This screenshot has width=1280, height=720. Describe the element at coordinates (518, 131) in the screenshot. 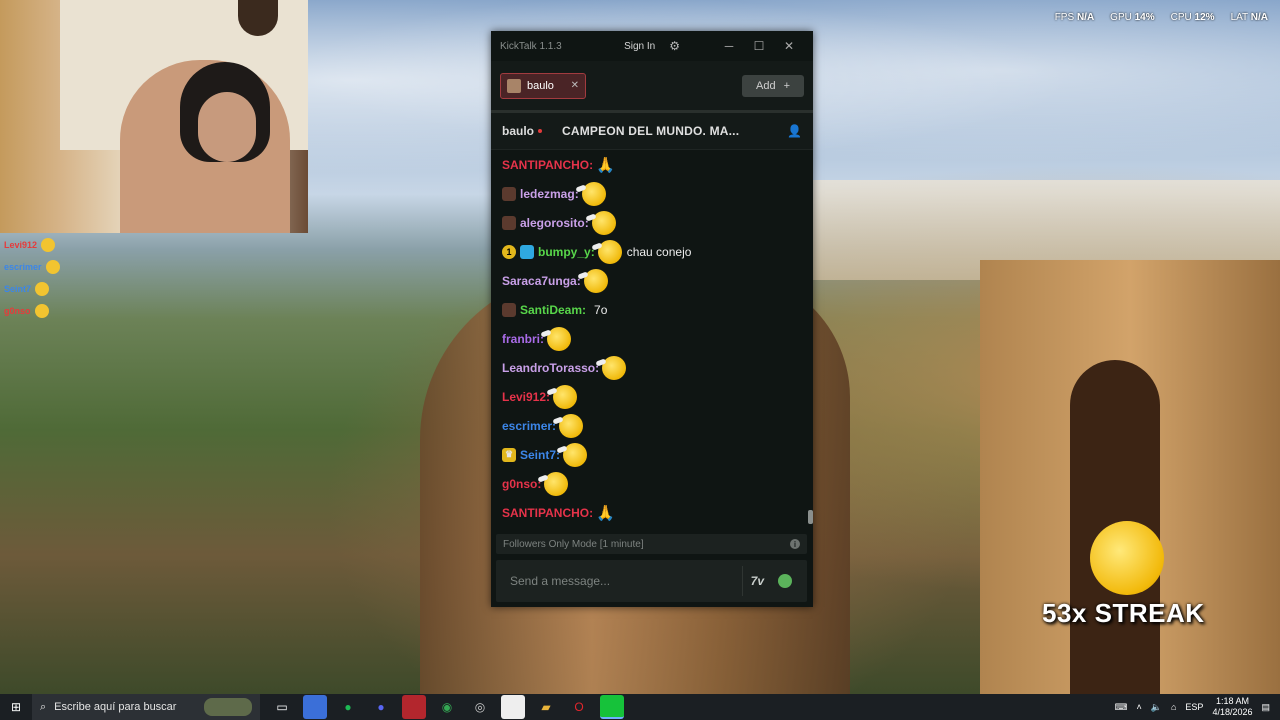

I see `channel-name: baulo` at that location.